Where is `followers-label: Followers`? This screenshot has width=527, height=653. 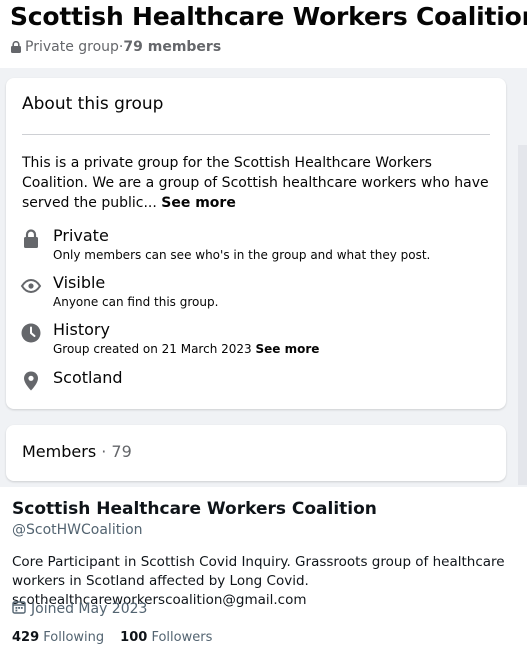 followers-label: Followers is located at coordinates (182, 637).